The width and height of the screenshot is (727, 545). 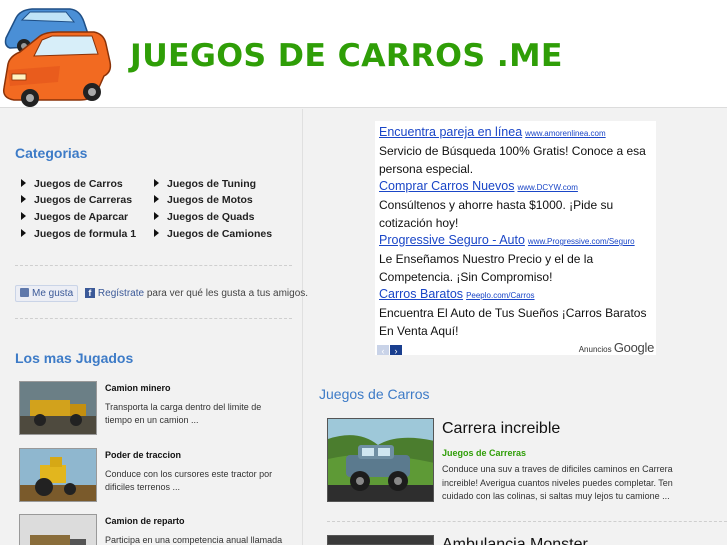 I want to click on cars-logo-icon, so click(x=59, y=54).